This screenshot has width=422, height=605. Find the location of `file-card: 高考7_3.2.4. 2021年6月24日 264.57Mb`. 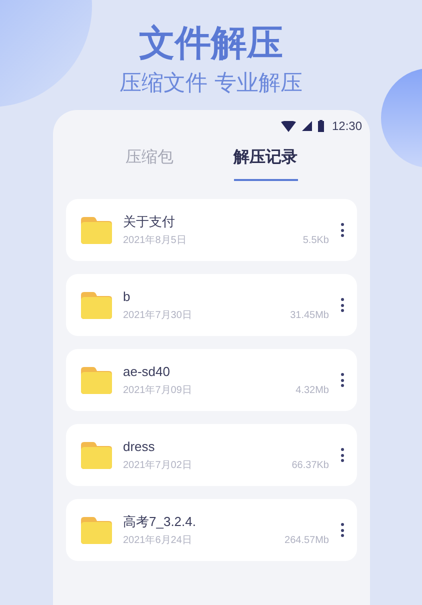

file-card: 高考7_3.2.4. 2021年6月24日 264.57Mb is located at coordinates (211, 530).